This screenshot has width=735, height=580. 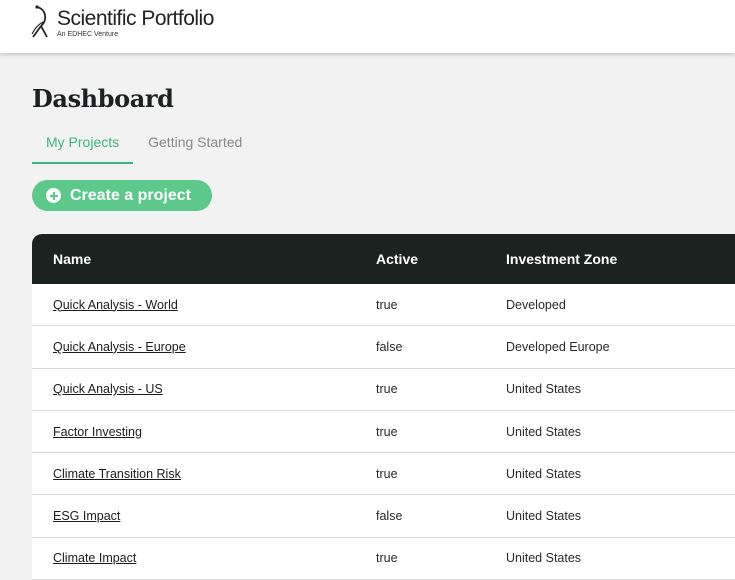 I want to click on table-header: Name Active Investment Zone, so click(x=383, y=259).